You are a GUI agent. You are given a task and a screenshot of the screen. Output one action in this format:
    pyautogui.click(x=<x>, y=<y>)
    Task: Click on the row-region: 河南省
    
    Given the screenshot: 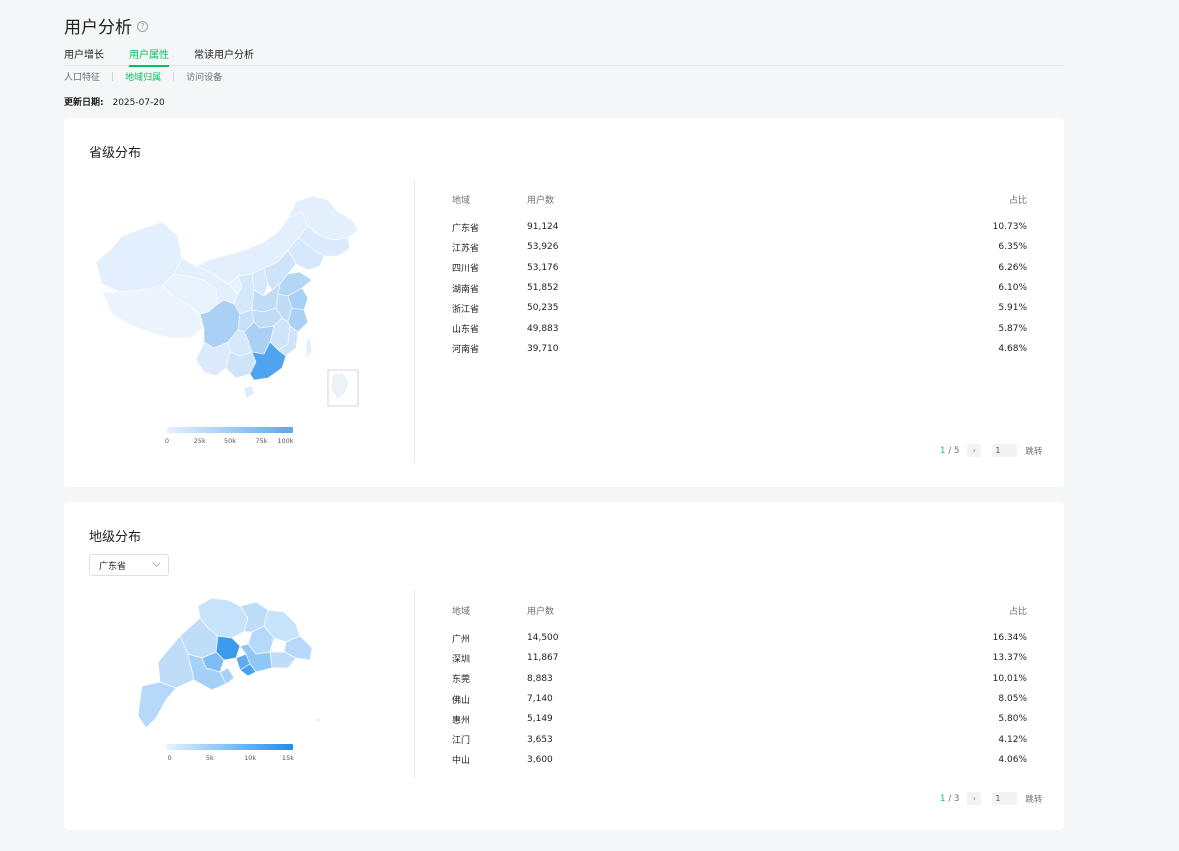 What is the action you would take?
    pyautogui.click(x=466, y=350)
    